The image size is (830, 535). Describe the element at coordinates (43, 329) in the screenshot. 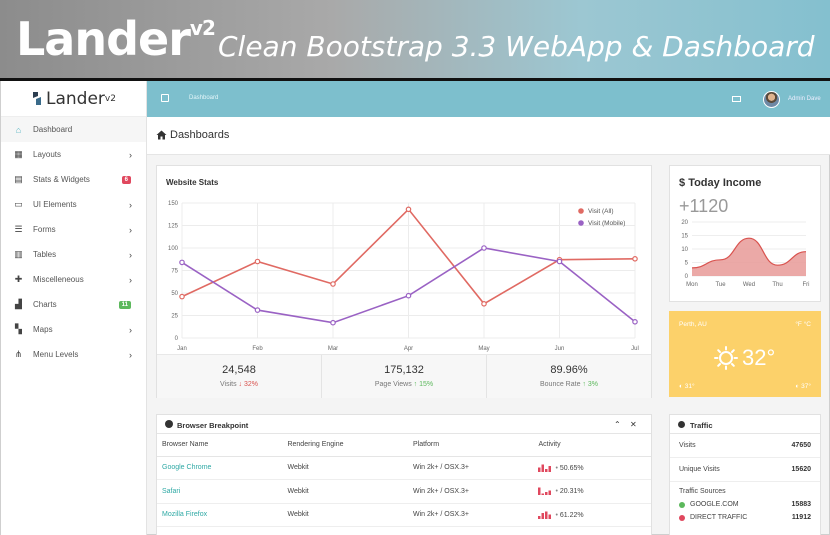

I see `sidebar-item-label: Maps` at that location.